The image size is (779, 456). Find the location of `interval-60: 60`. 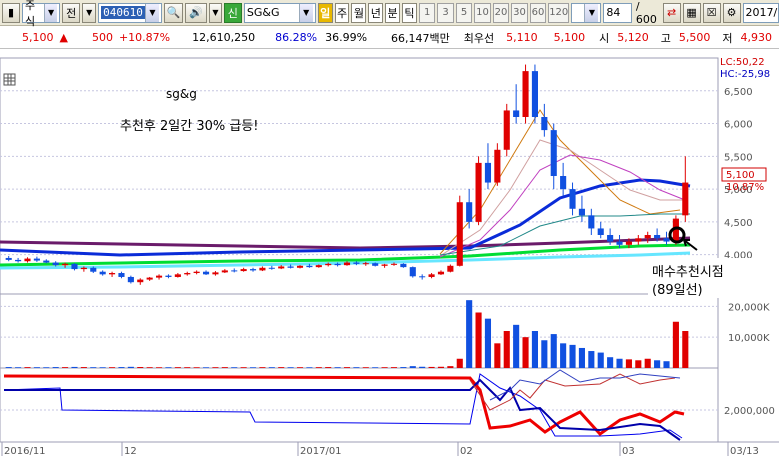

interval-60: 60 is located at coordinates (538, 12).